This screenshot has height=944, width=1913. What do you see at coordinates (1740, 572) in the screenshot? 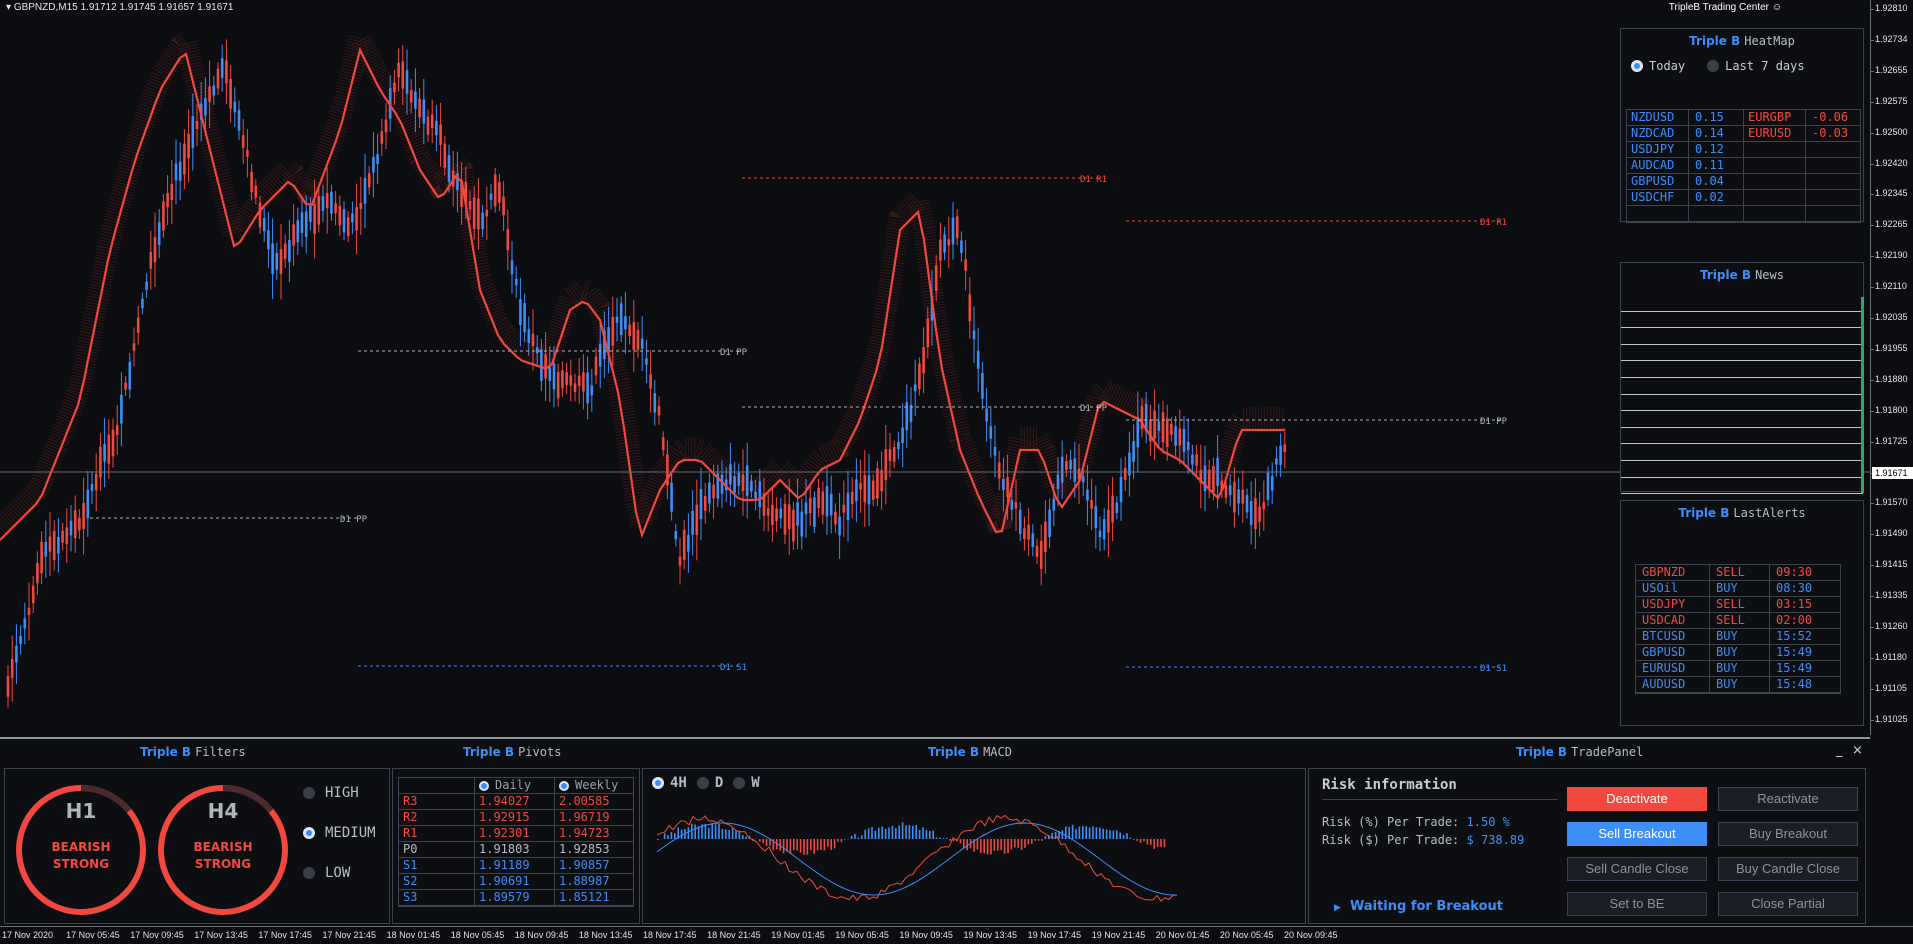
I see `alert-side: SELL` at bounding box center [1740, 572].